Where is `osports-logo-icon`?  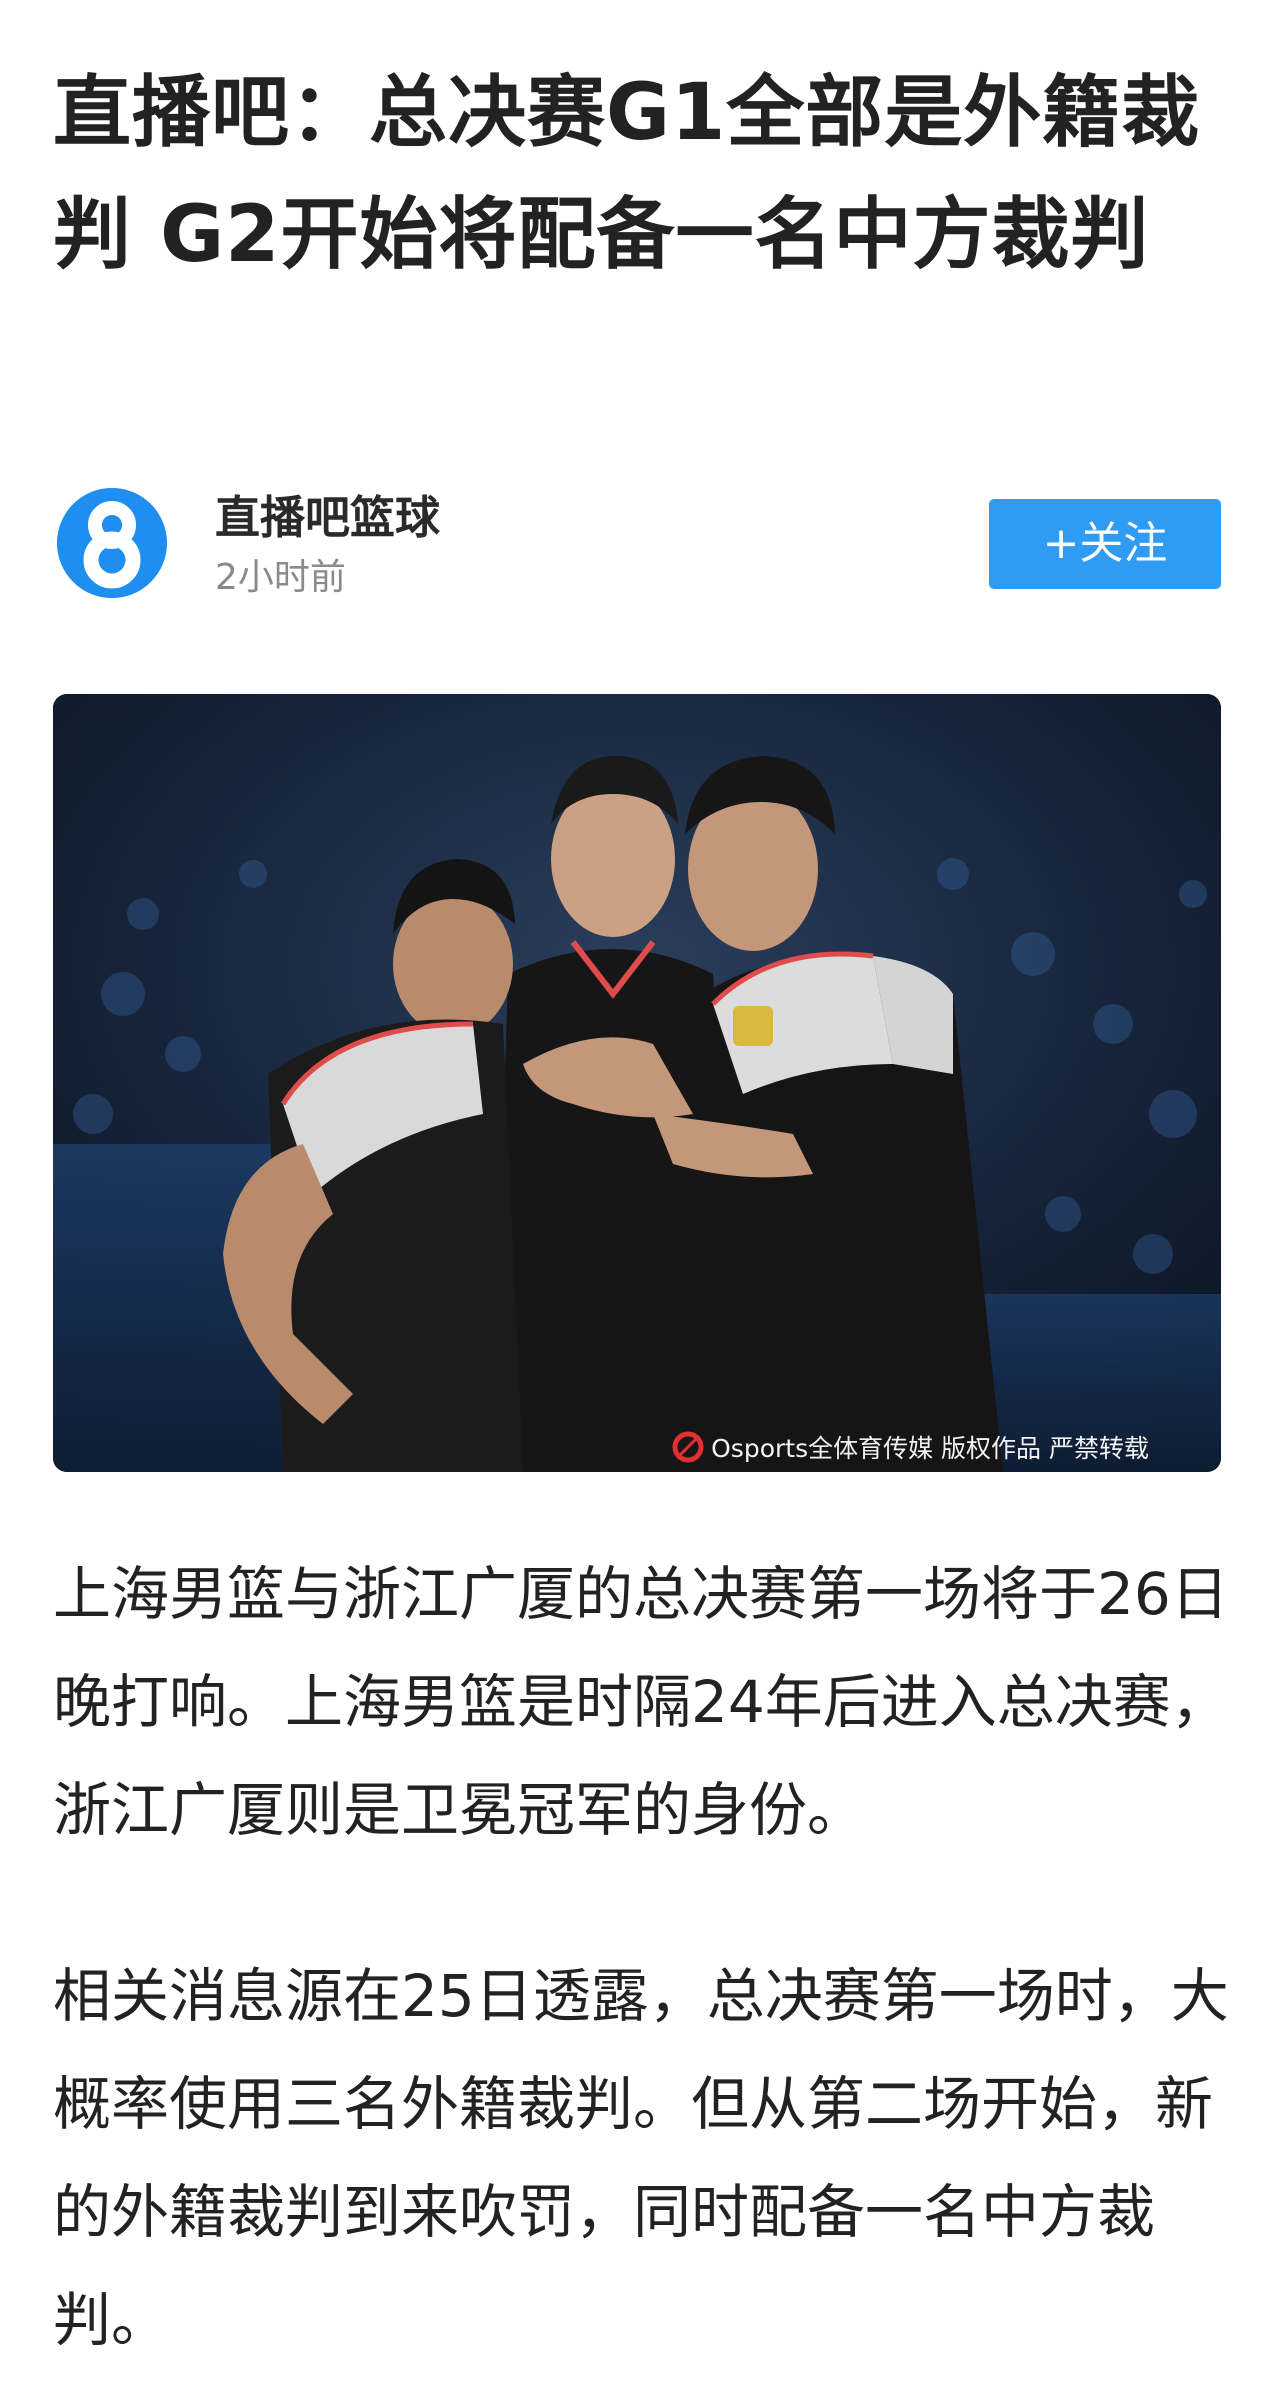 osports-logo-icon is located at coordinates (688, 1447).